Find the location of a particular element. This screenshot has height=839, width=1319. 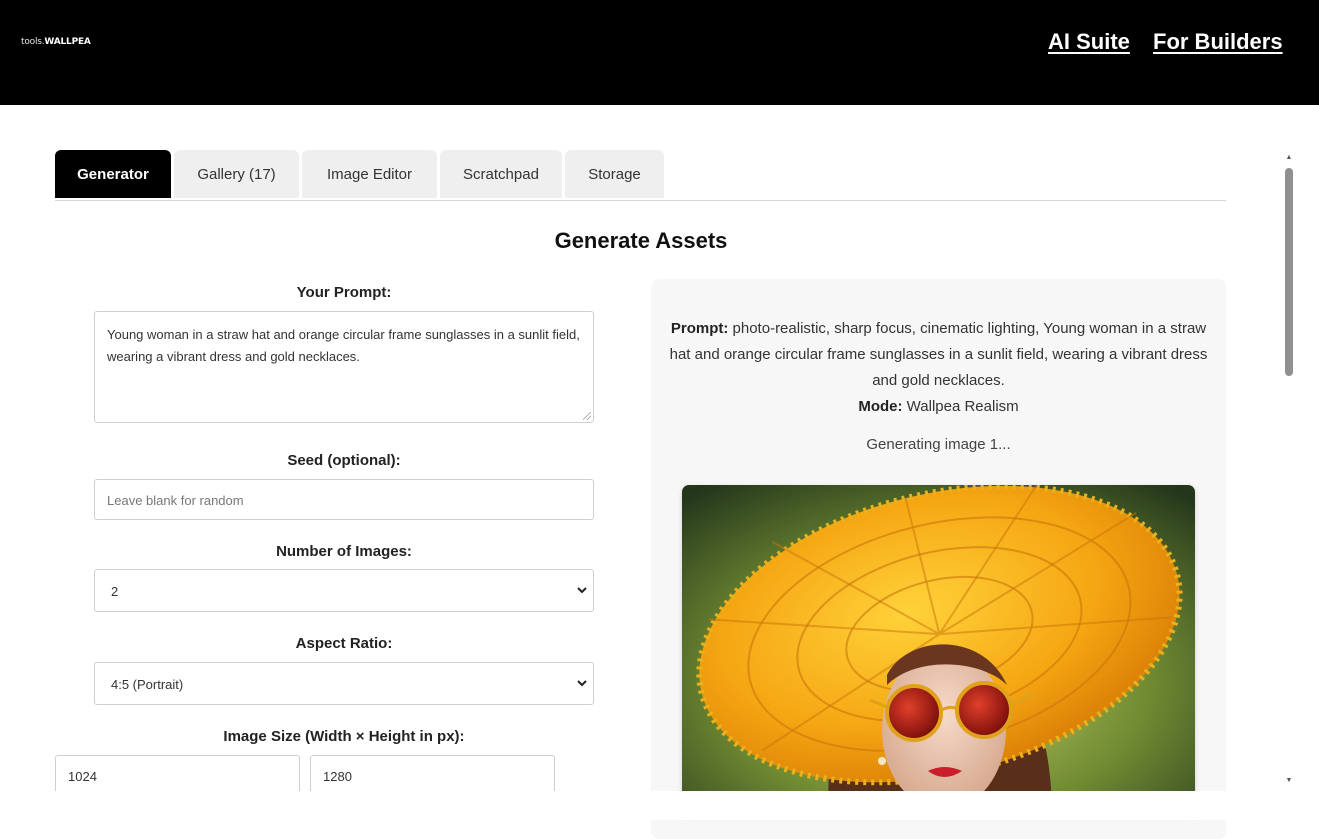

logo-brand: WALLPEA is located at coordinates (67, 42).